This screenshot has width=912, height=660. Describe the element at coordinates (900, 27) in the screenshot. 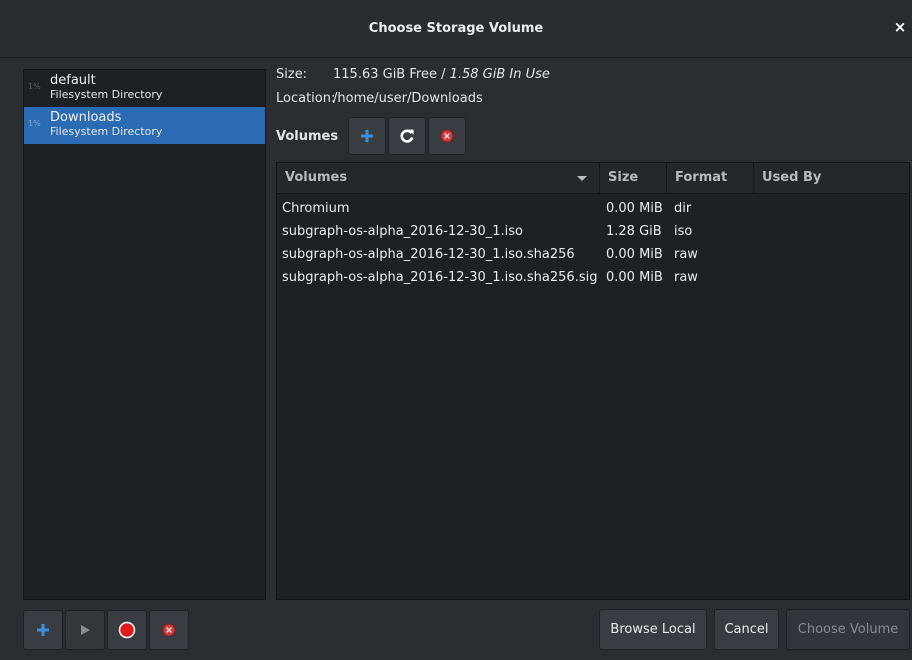

I see `close-icon: ×` at that location.